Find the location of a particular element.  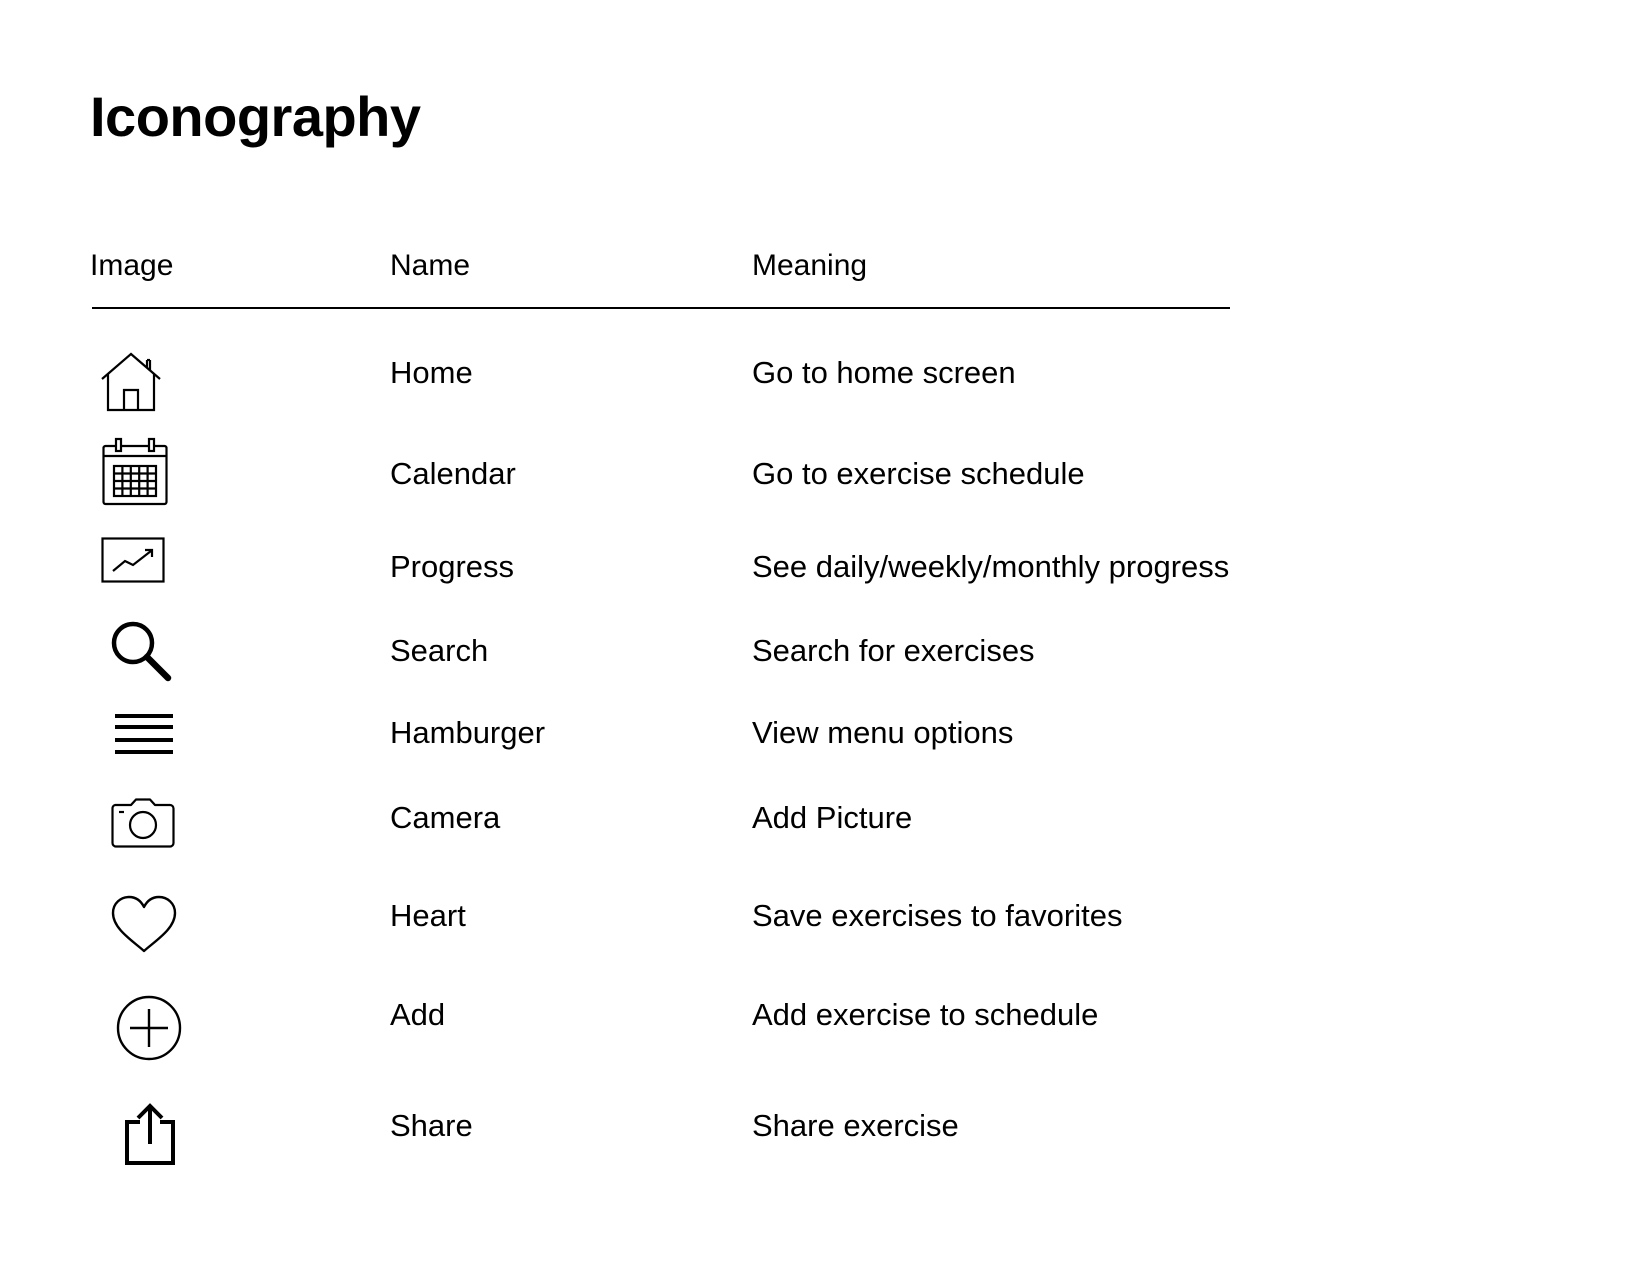

add-circle-icon is located at coordinates (149, 1028).